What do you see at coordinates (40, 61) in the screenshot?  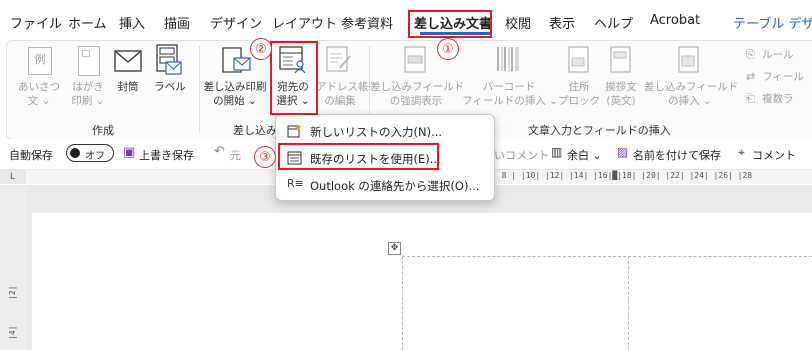 I see `greeting-card-icon: 例` at bounding box center [40, 61].